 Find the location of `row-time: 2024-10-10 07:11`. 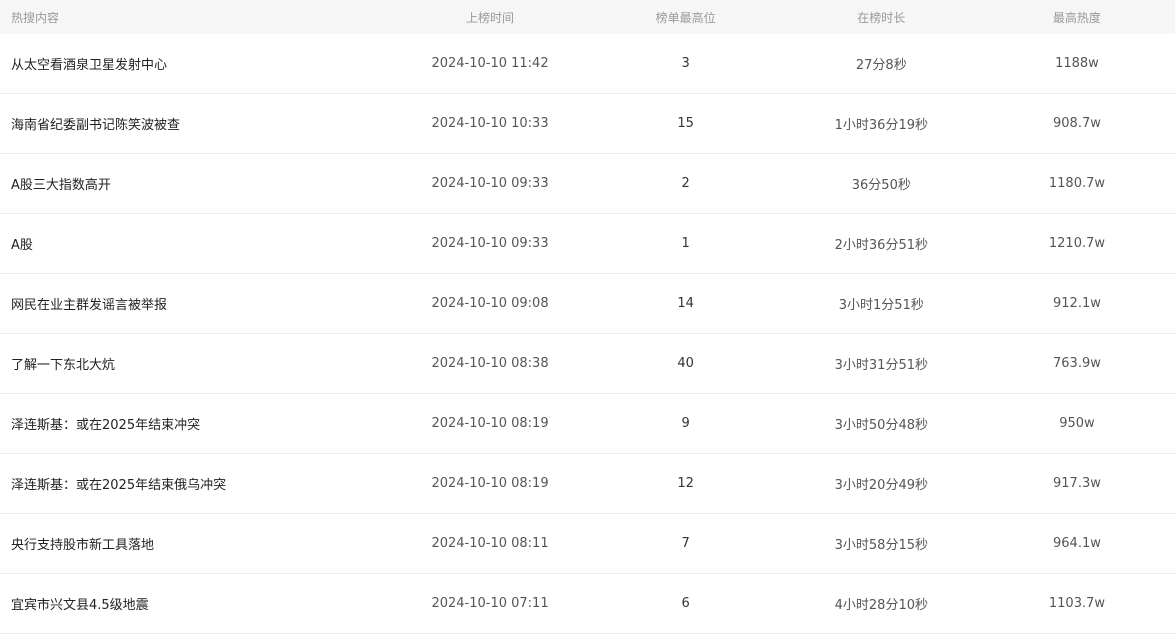

row-time: 2024-10-10 07:11 is located at coordinates (490, 603).